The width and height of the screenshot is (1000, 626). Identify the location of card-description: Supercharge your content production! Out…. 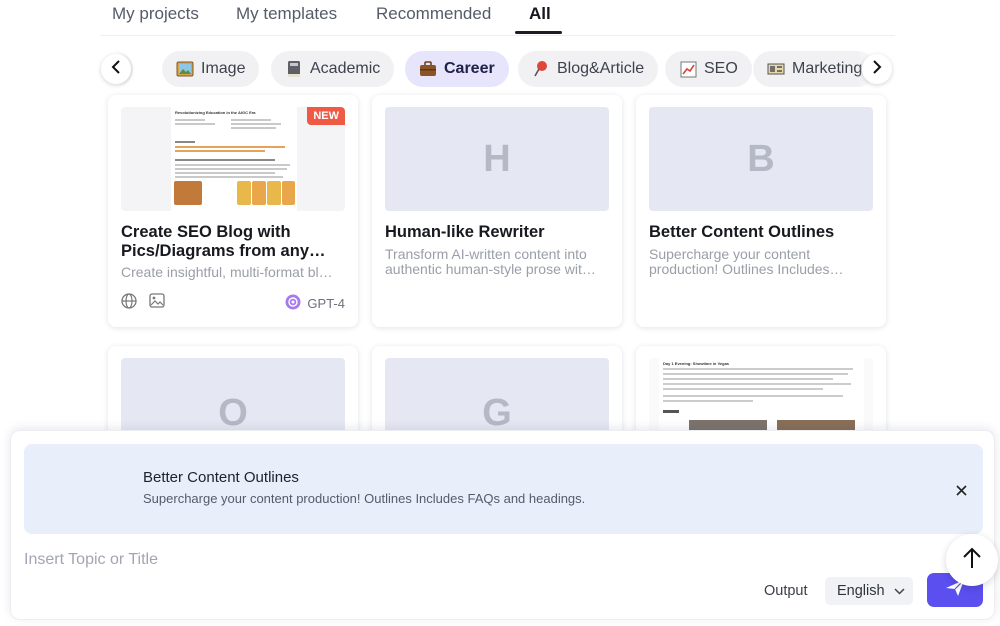
(746, 262).